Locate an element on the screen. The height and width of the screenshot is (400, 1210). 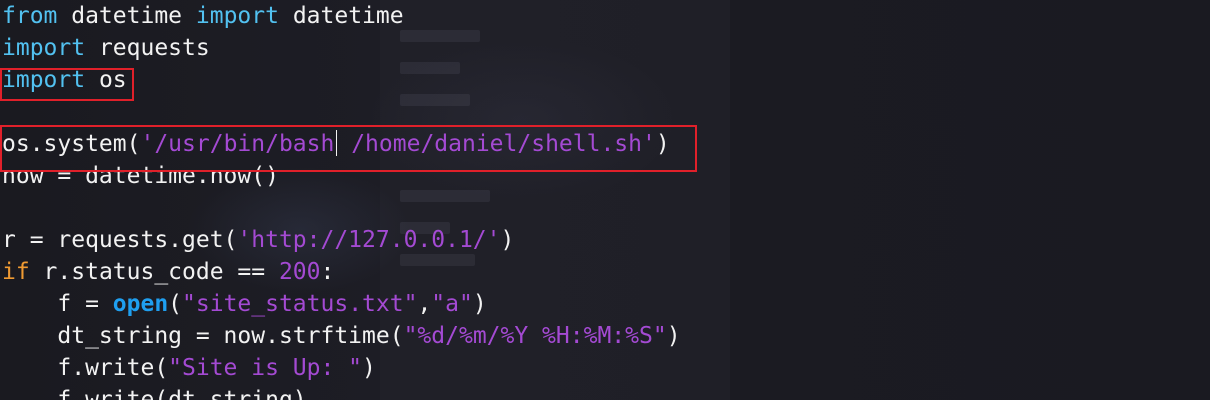
code-token: if is located at coordinates (16, 272).